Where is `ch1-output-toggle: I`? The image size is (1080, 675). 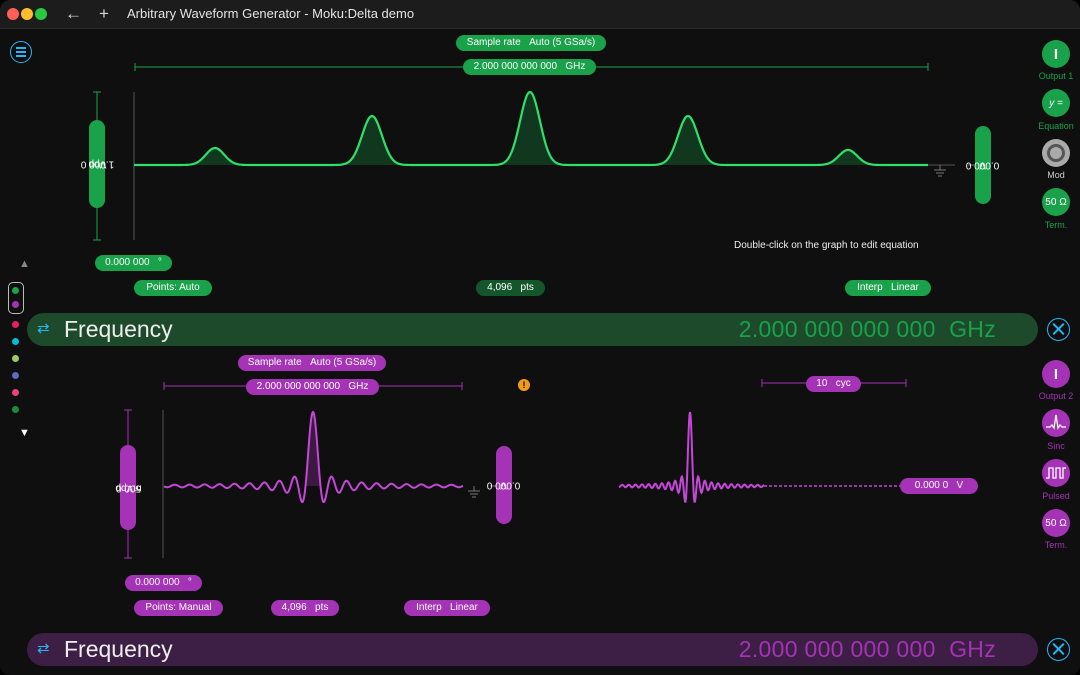 ch1-output-toggle: I is located at coordinates (1056, 54).